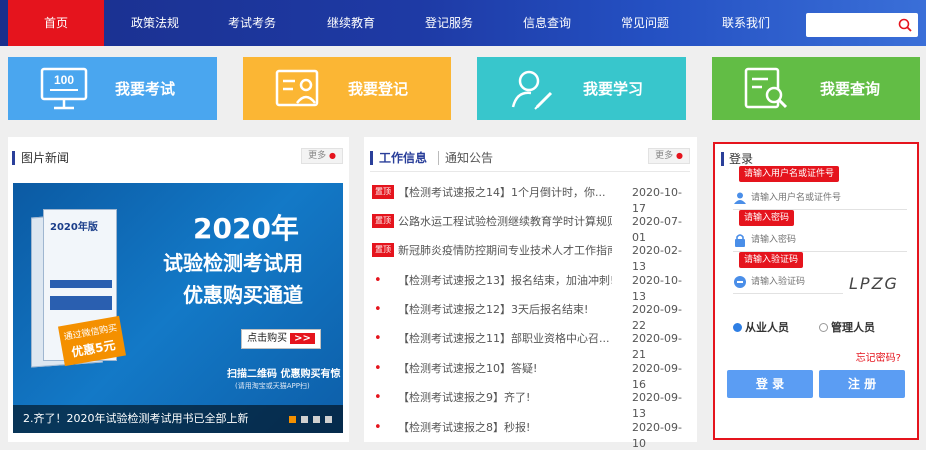  Describe the element at coordinates (351, 23) in the screenshot. I see `nav-education: 继续教育` at that location.